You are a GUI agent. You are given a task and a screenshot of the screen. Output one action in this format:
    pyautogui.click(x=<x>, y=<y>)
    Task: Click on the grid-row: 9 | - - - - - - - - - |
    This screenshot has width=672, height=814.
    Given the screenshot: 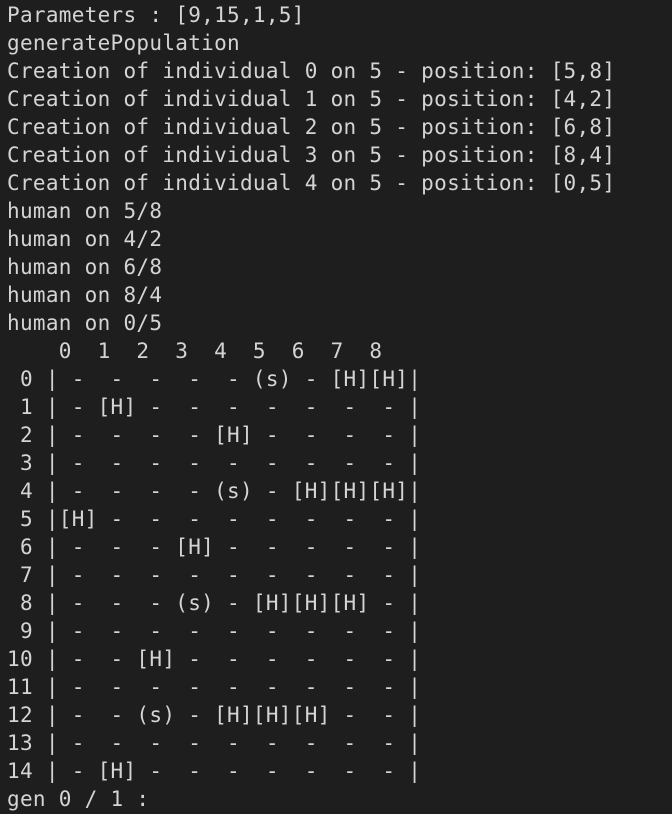 What is the action you would take?
    pyautogui.click(x=214, y=631)
    